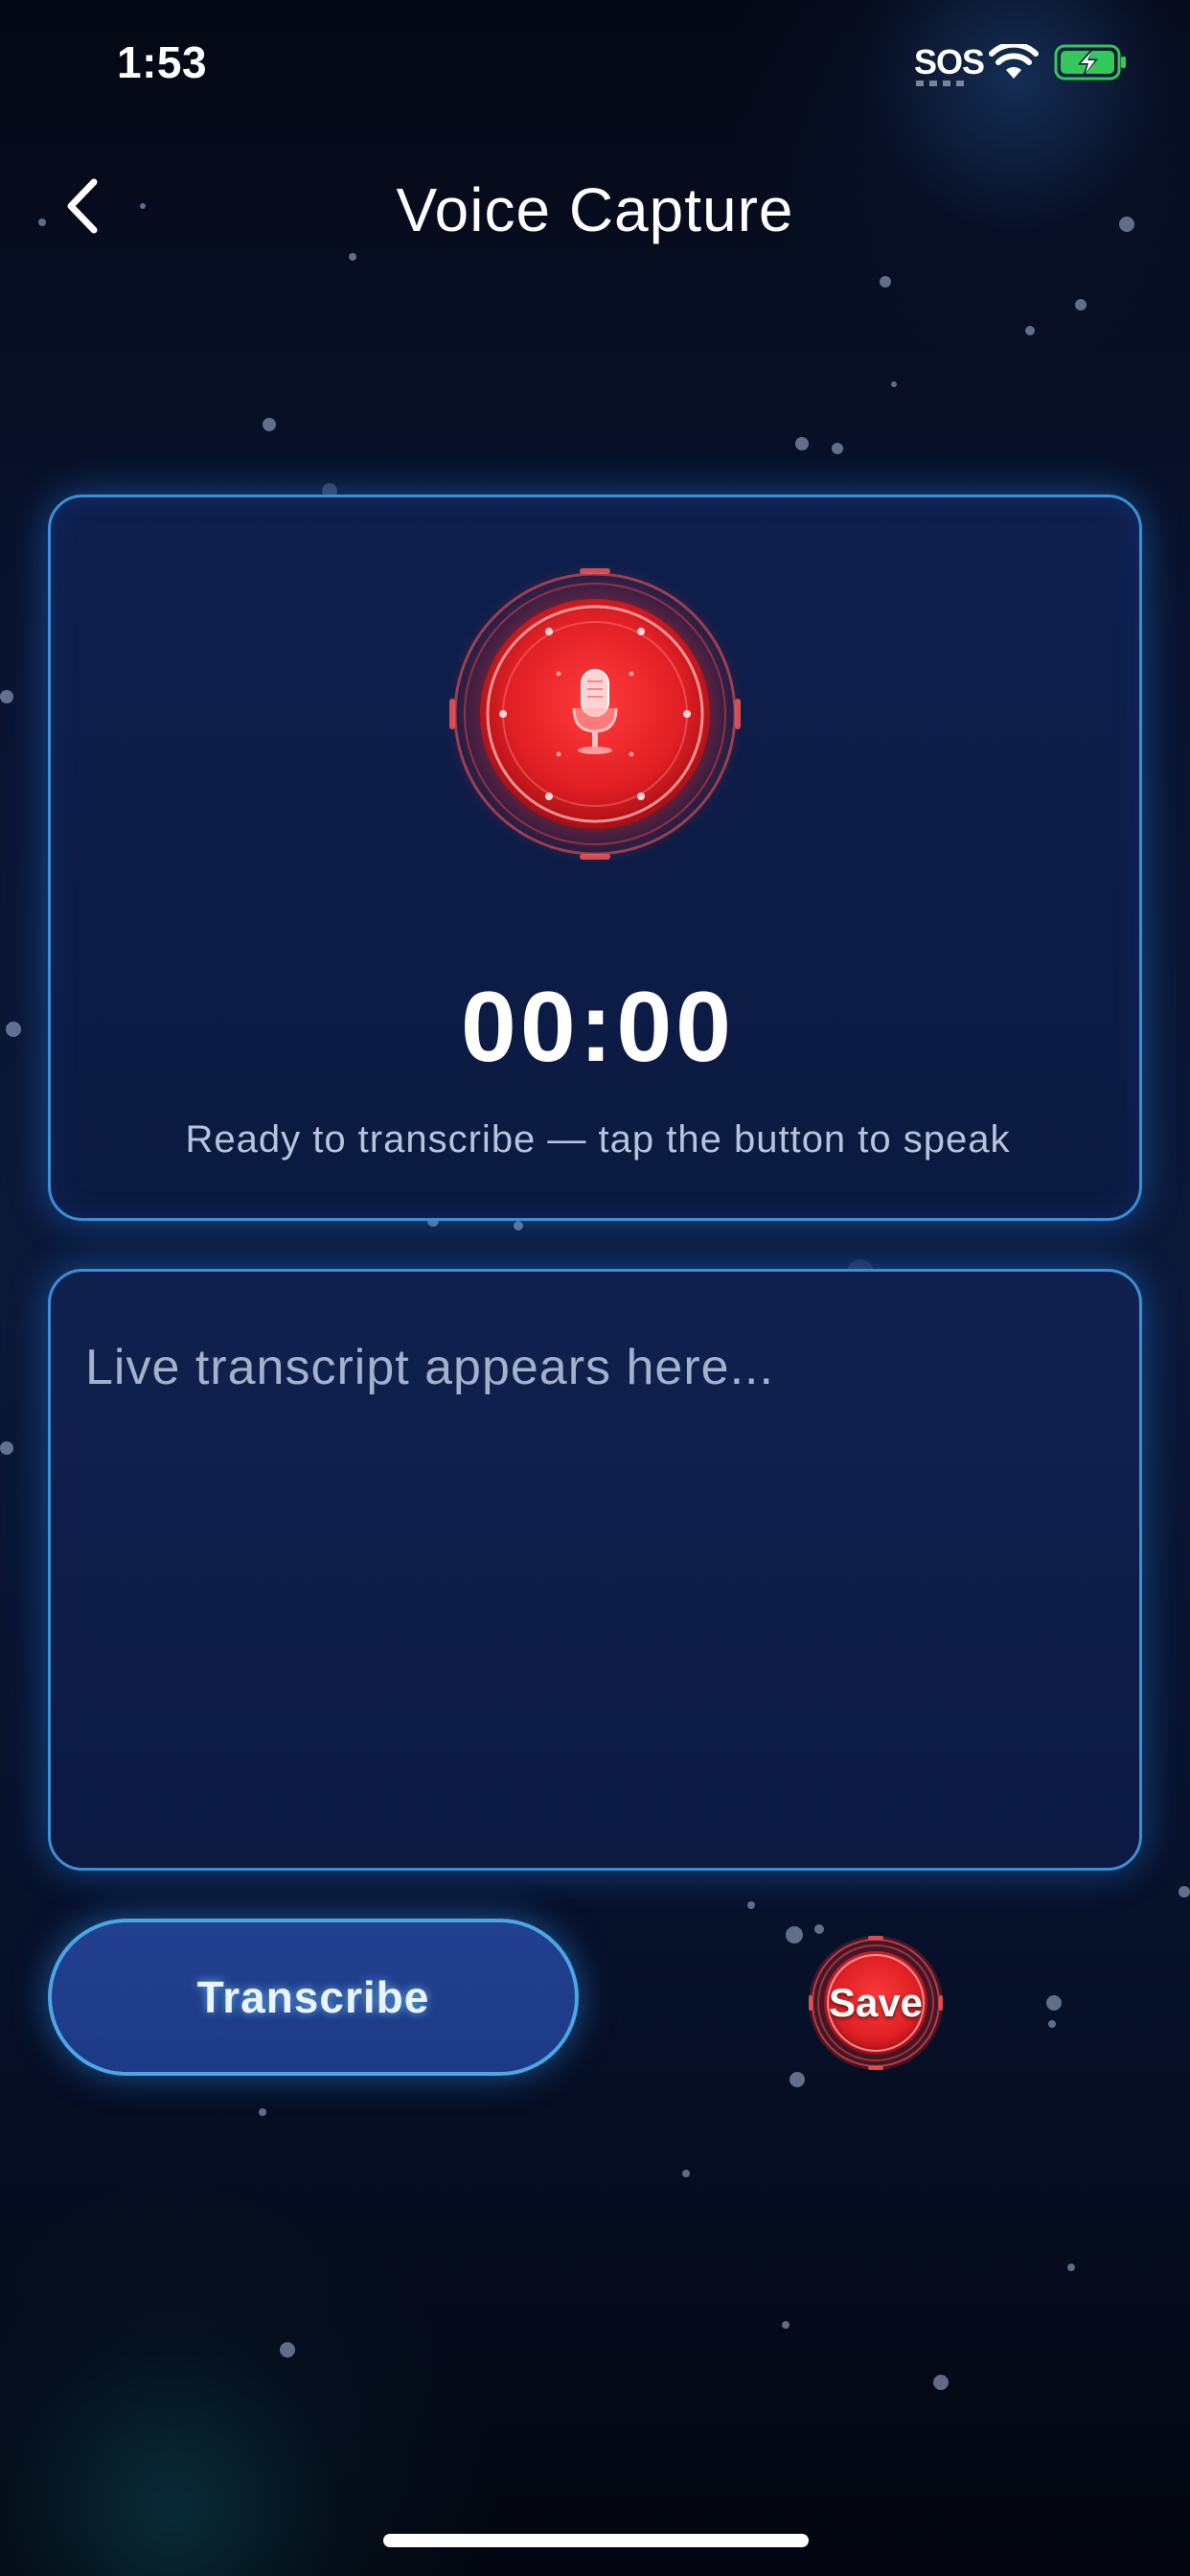 The width and height of the screenshot is (1190, 2576). Describe the element at coordinates (596, 2540) in the screenshot. I see `home-indicator` at that location.